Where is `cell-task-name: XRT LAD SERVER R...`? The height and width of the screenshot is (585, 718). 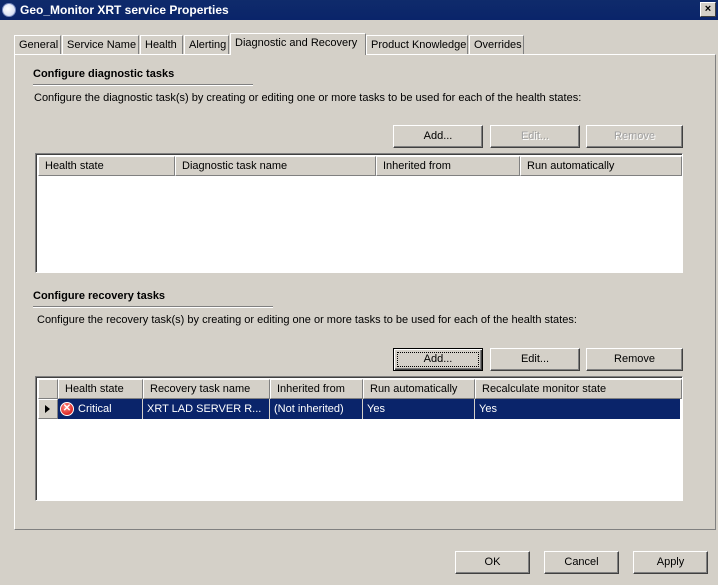
cell-task-name: XRT LAD SERVER R... is located at coordinates (206, 409).